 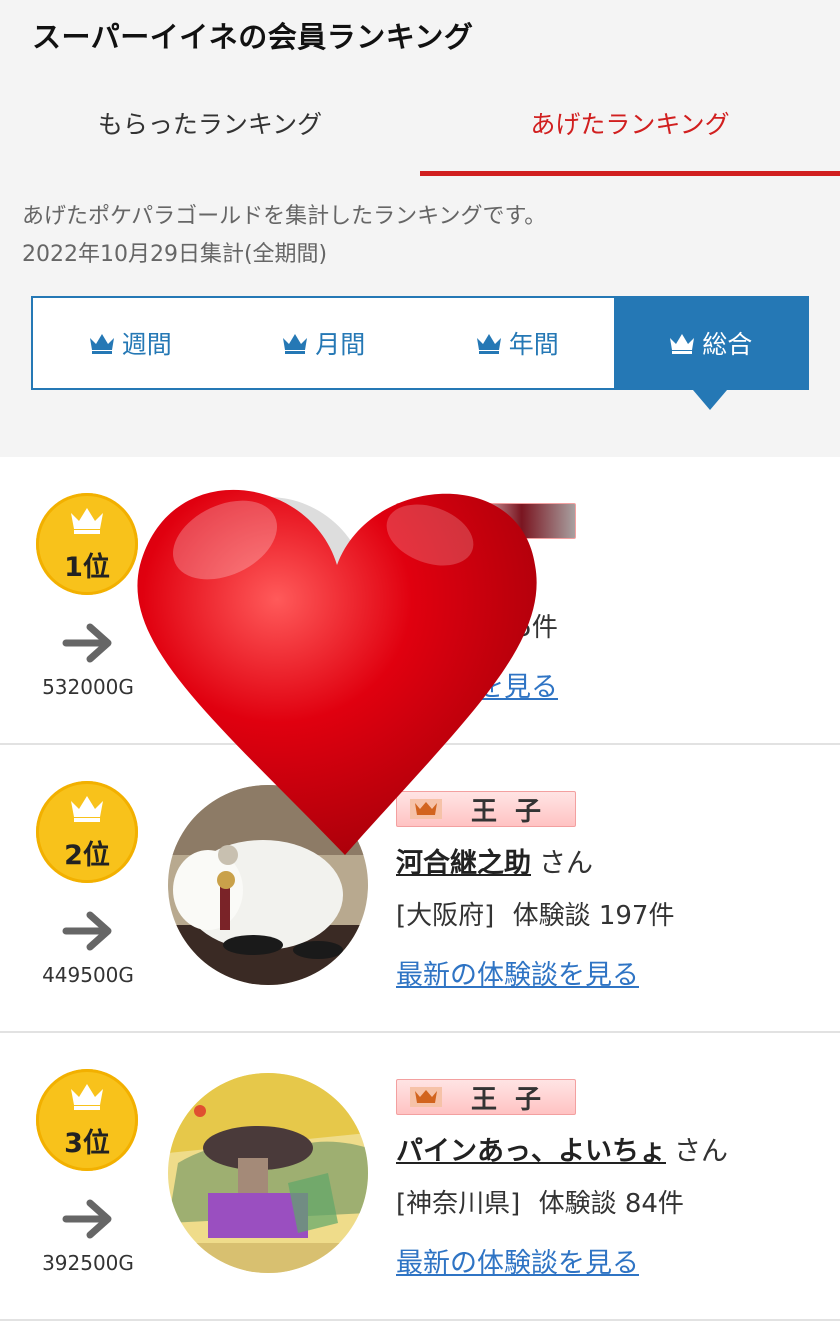 I want to click on tab-weekly-label: 週間, so click(x=146, y=344).